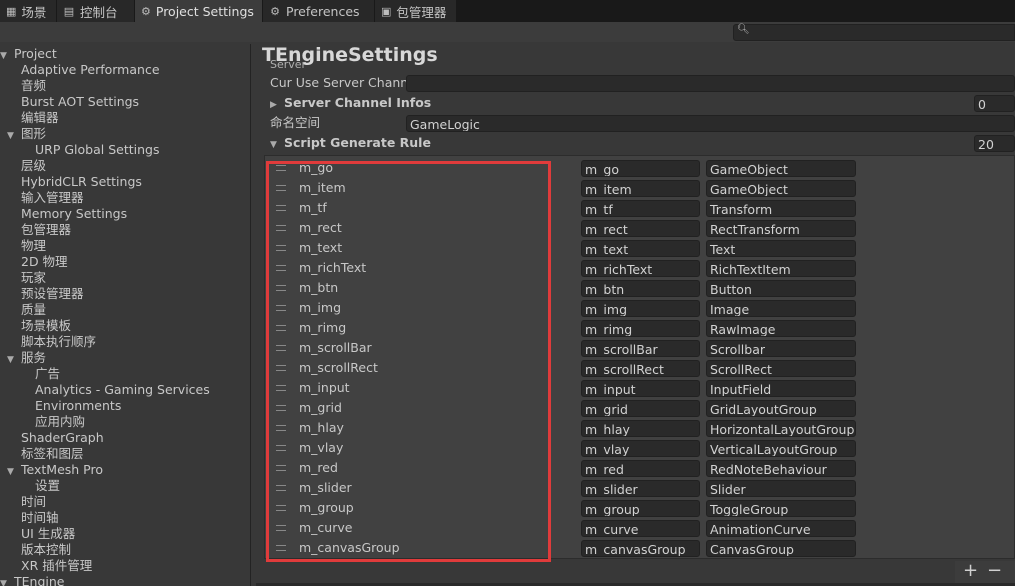 This screenshot has width=1015, height=586. I want to click on server-channel-infos-foldout: ▶ Server Channel Infos, so click(350, 103).